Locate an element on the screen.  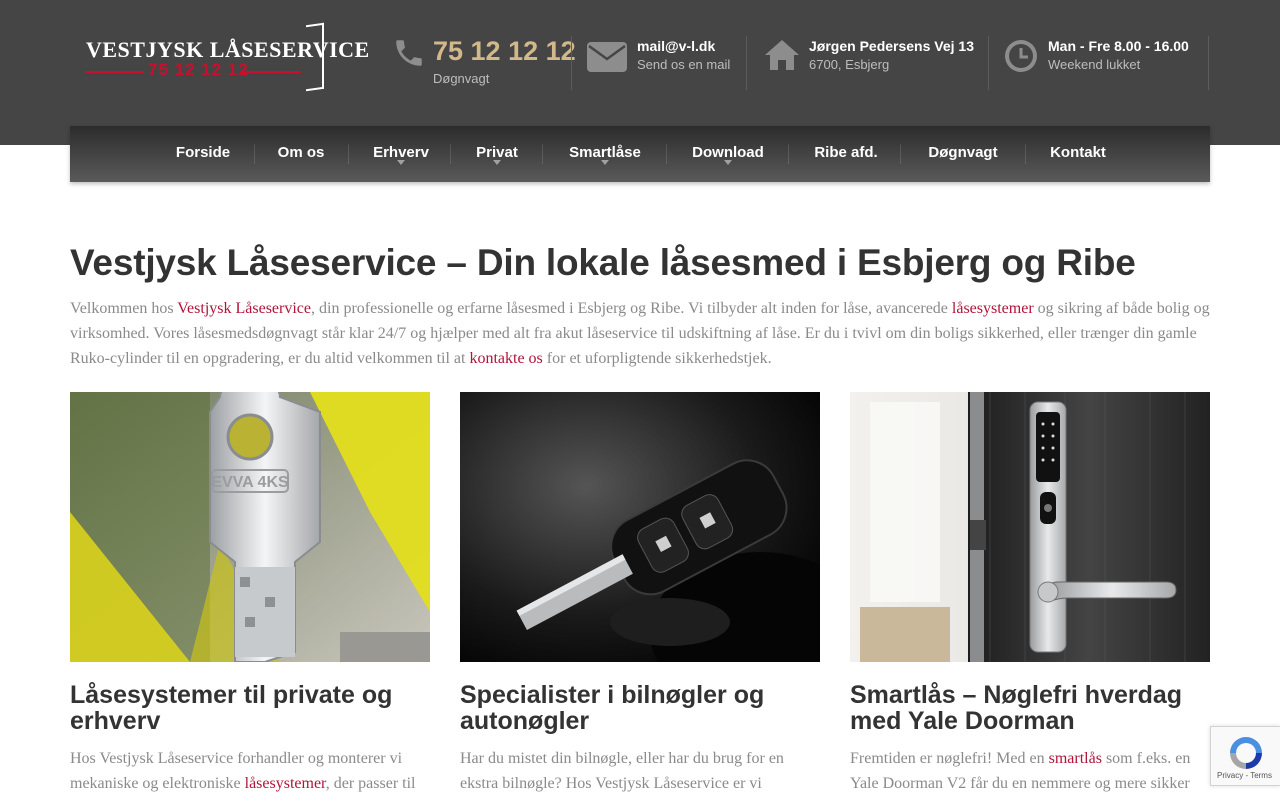
header-phone: 75 12 12 12 Døgnvagt is located at coordinates (484, 63).